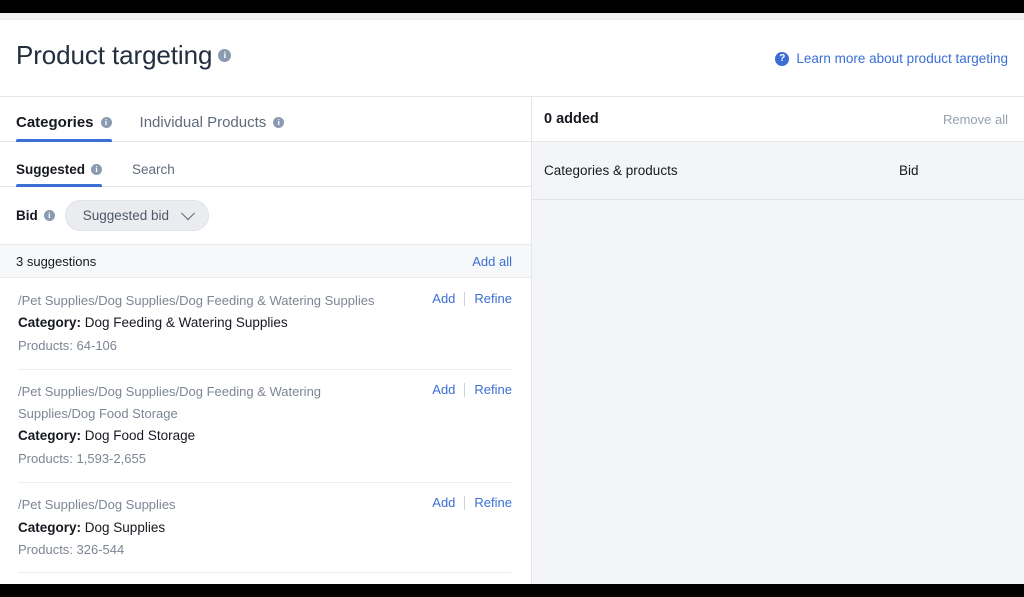 This screenshot has width=1024, height=597. Describe the element at coordinates (492, 261) in the screenshot. I see `add-all-button: Add all` at that location.